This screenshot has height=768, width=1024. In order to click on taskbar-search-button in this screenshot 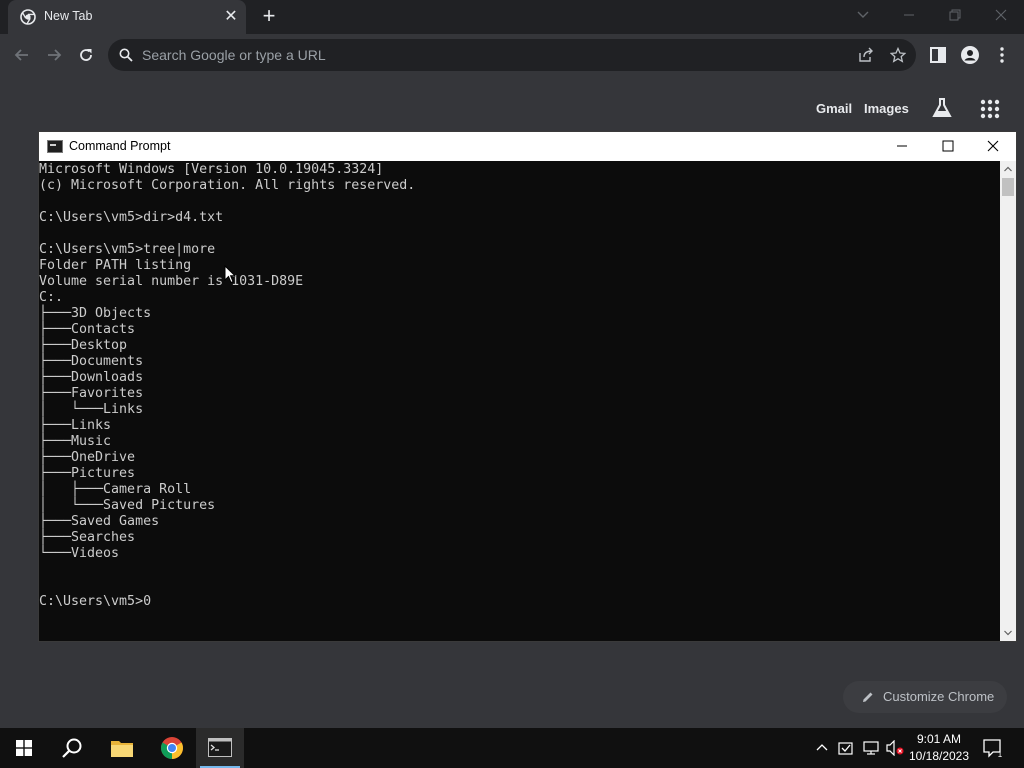, I will do `click(72, 748)`.